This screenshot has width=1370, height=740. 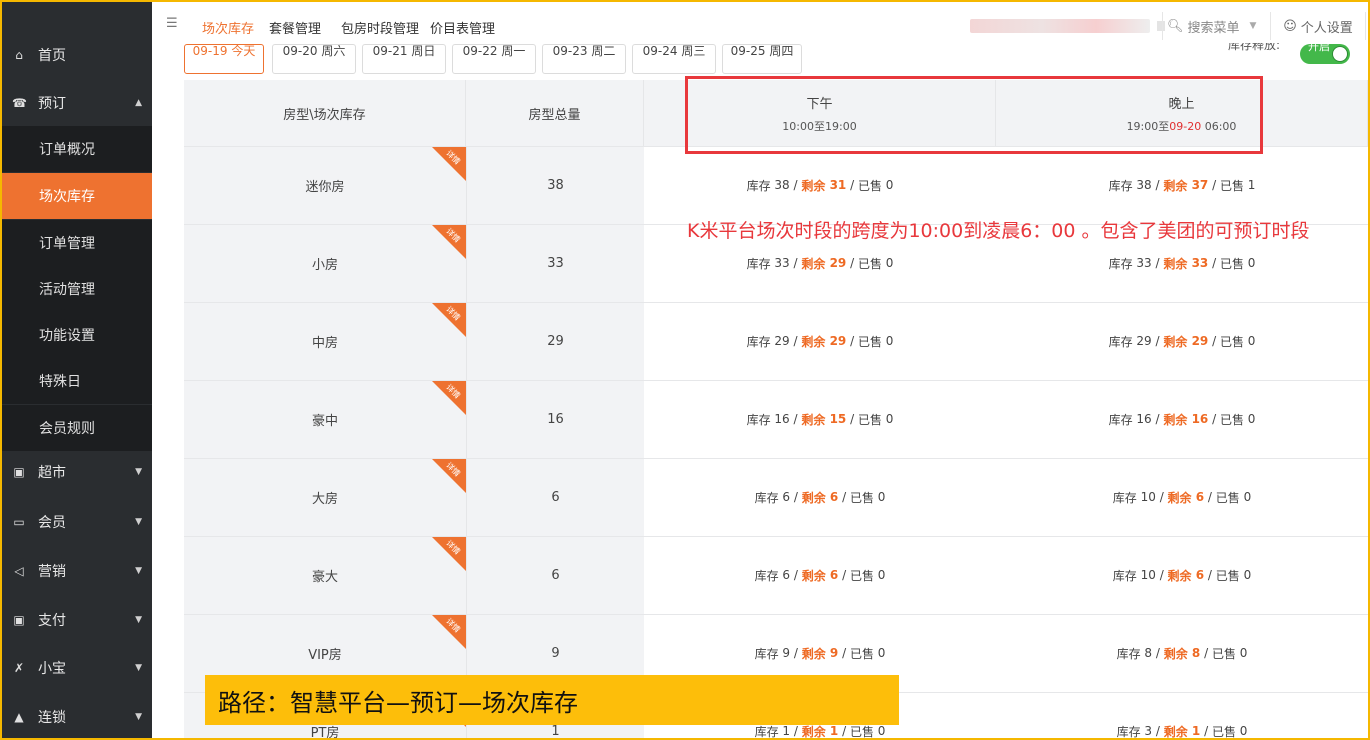 What do you see at coordinates (584, 51) in the screenshot?
I see `date-tab-label: 09-23 周二` at bounding box center [584, 51].